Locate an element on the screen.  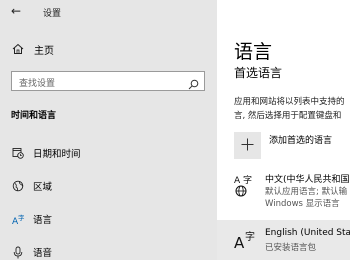
language-item: A字 中文(中华人民共和国) 默认应用语言; 默认输 Windows 显示语言 is located at coordinates (283, 193).